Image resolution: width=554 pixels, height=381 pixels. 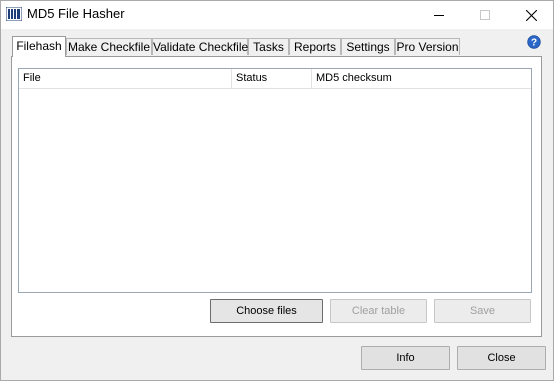 I want to click on tab-pro-version: Pro Version, so click(x=427, y=46).